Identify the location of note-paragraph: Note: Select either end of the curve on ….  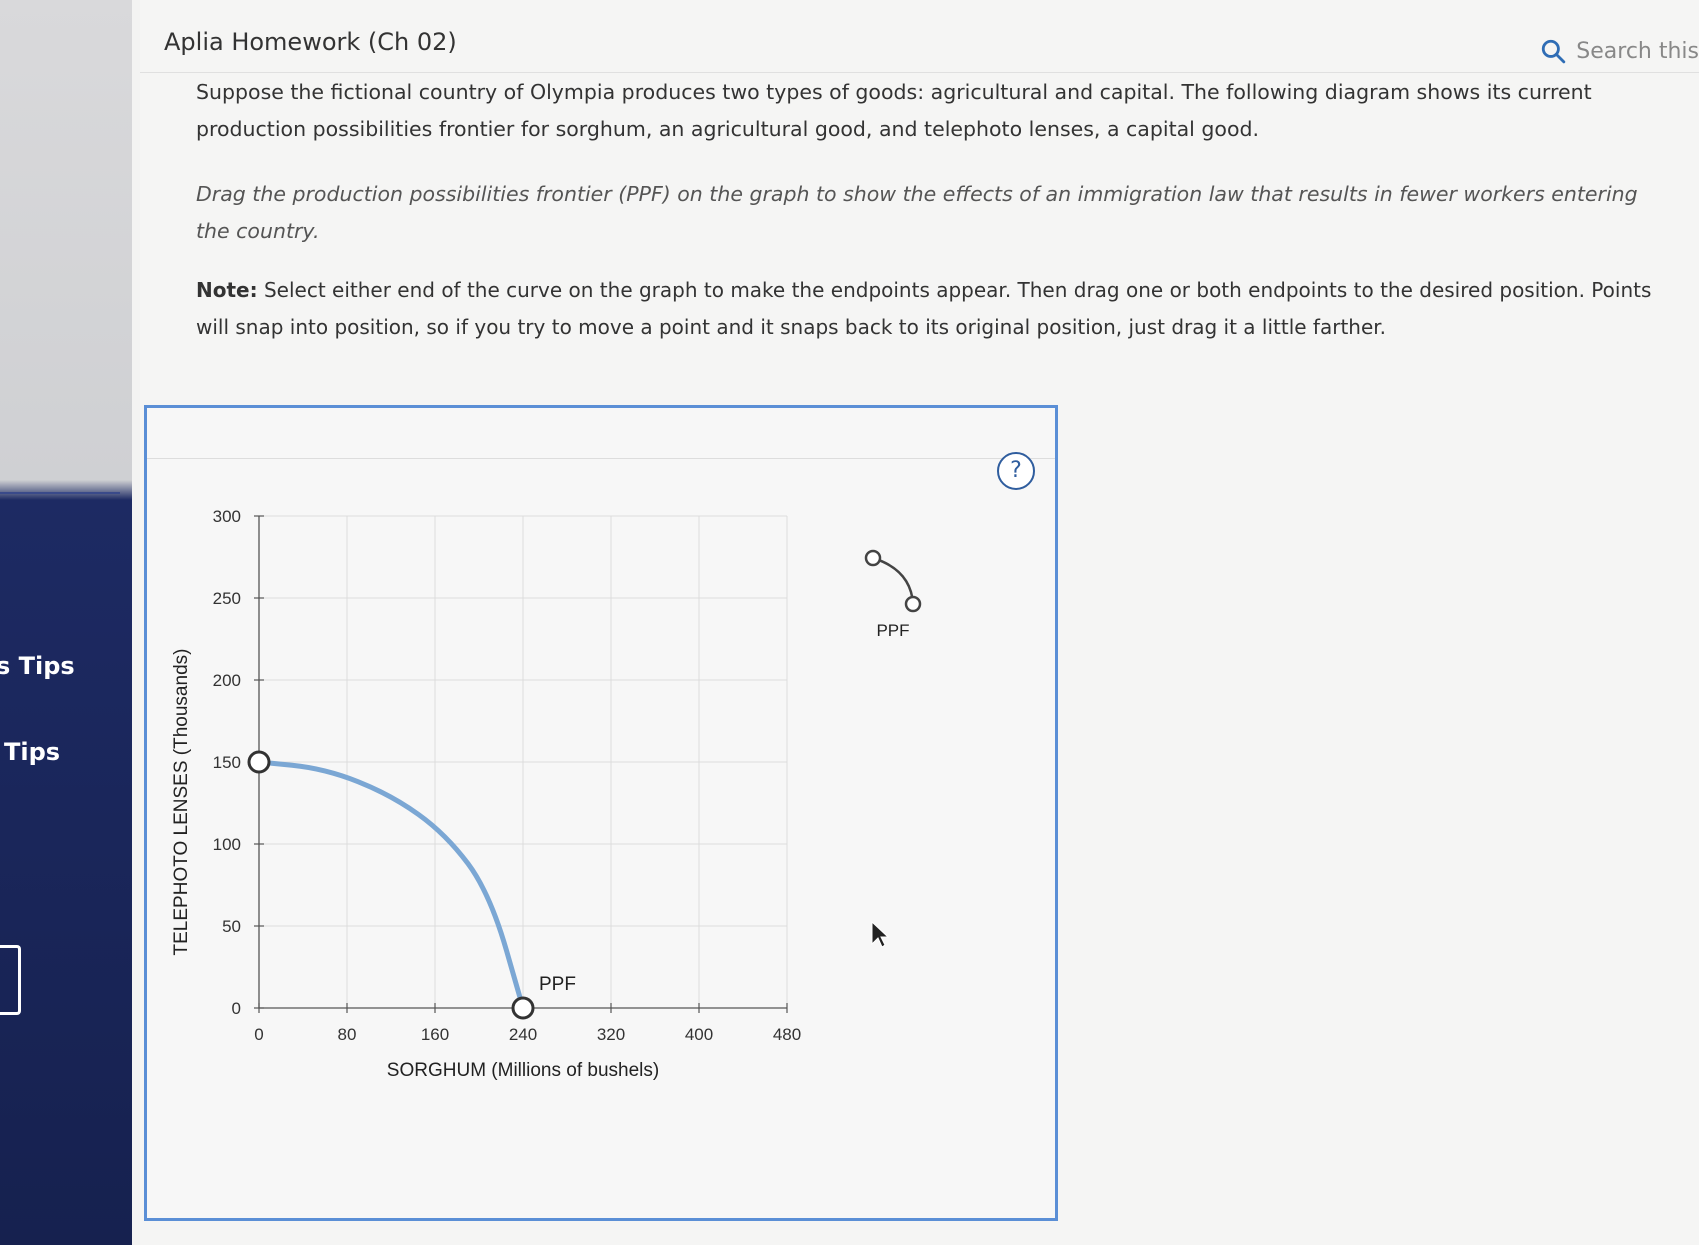
(926, 309).